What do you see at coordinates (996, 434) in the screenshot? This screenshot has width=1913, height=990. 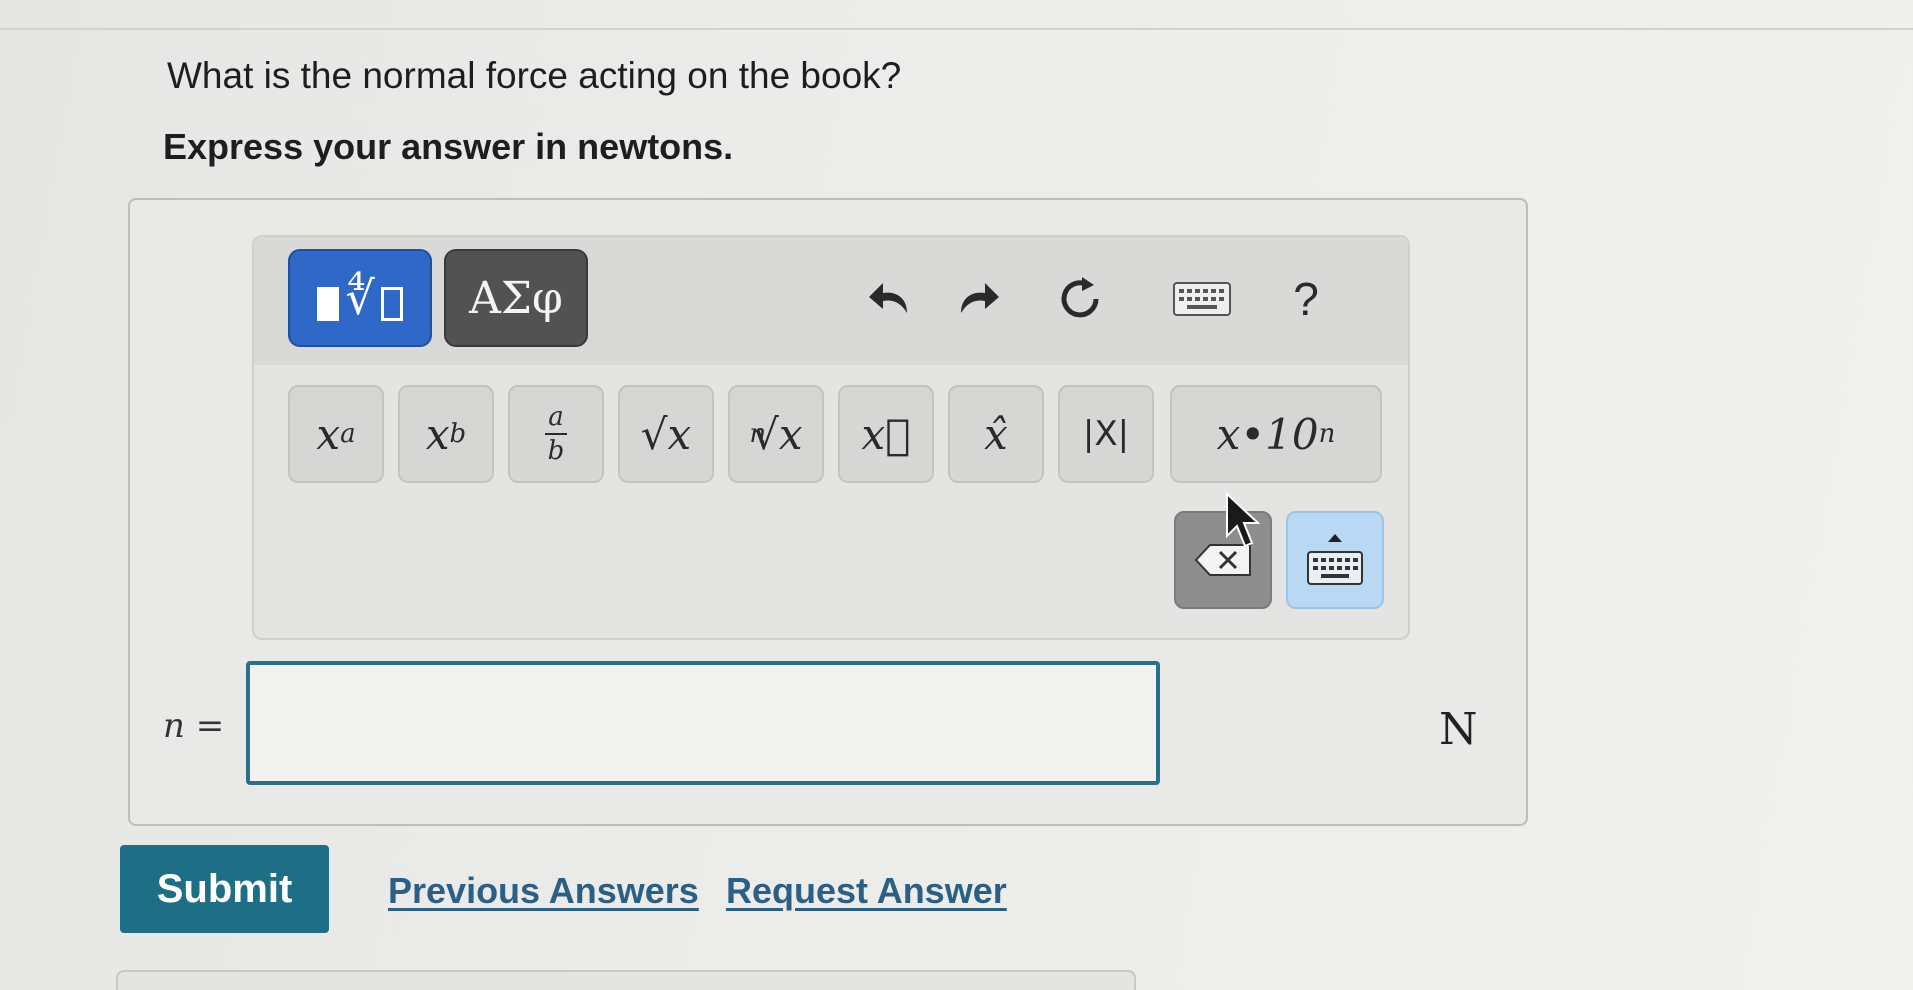 I see `unit-vector-button: x̂` at bounding box center [996, 434].